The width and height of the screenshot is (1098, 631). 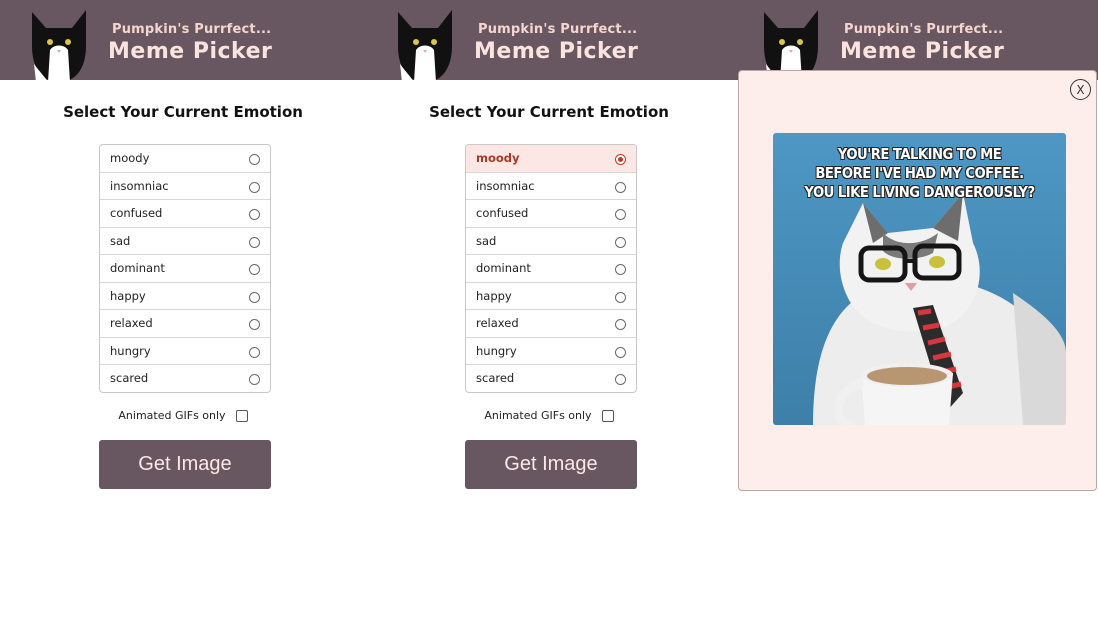 What do you see at coordinates (1080, 89) in the screenshot?
I see `close-icon: X` at bounding box center [1080, 89].